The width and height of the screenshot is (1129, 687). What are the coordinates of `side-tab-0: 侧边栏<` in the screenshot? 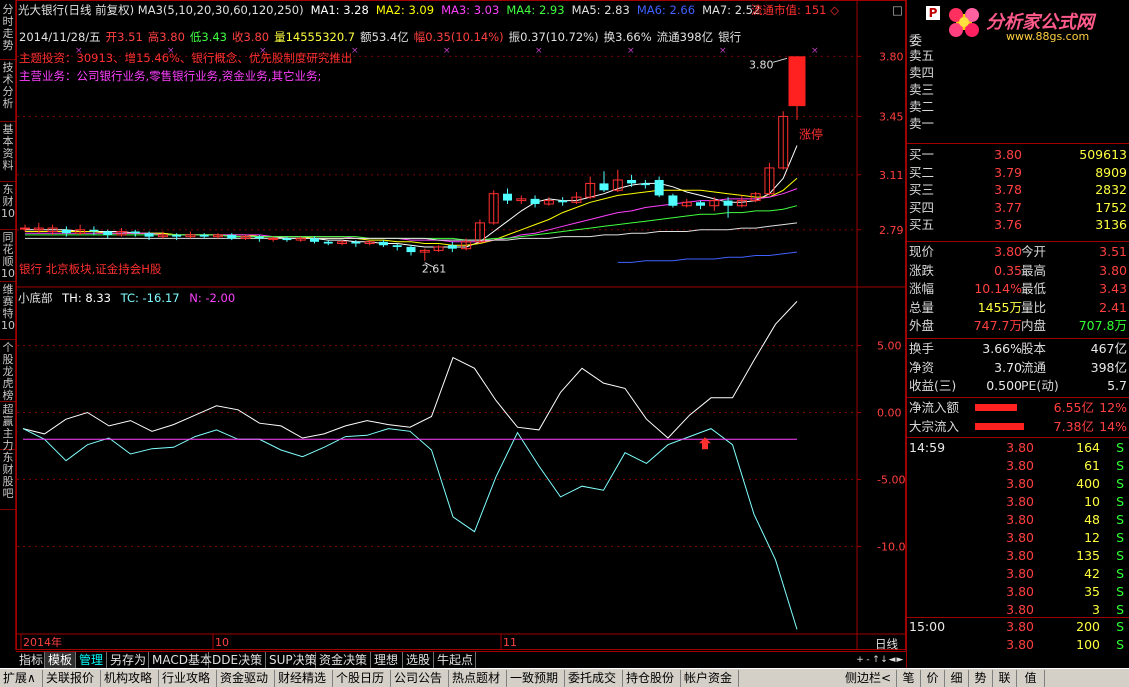 It's located at (868, 678).